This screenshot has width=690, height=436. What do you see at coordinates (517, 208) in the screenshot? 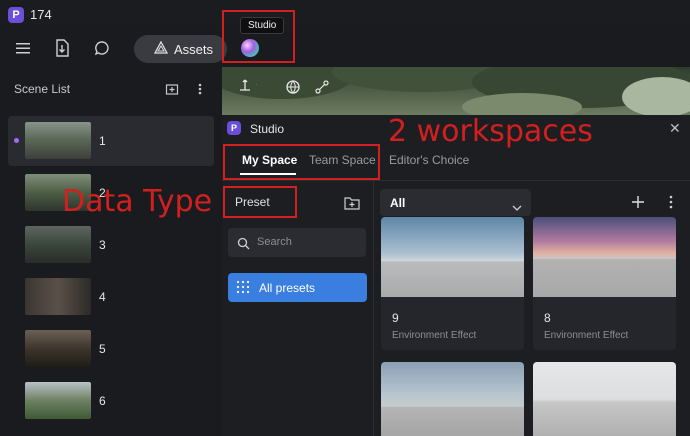
I see `chevron-down-icon` at bounding box center [517, 208].